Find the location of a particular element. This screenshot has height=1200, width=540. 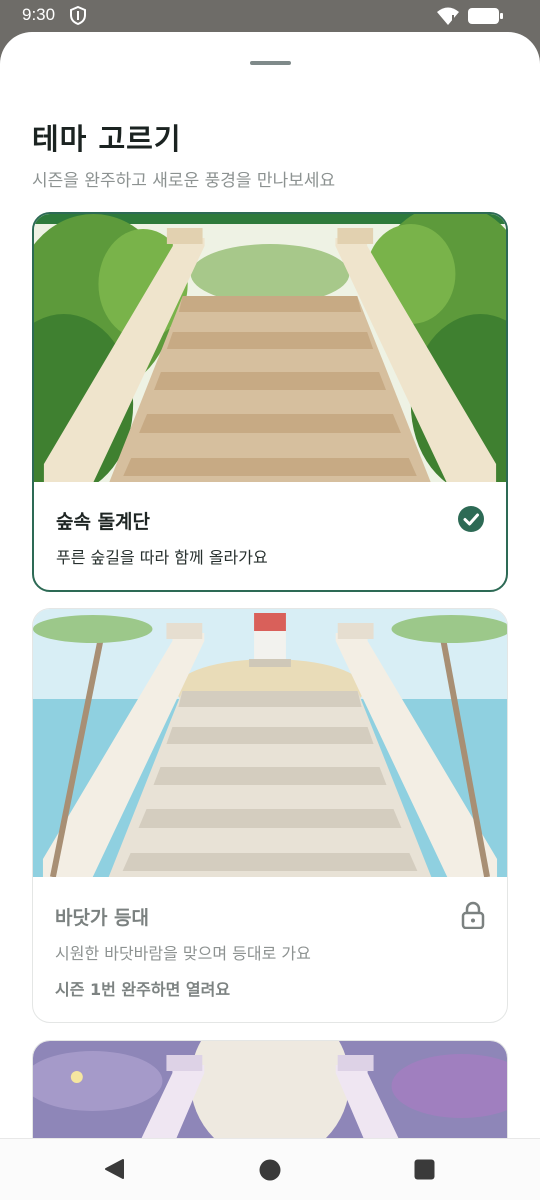

unlock-requirement: 시즌 1번 완주하면 열려요 is located at coordinates (143, 989).